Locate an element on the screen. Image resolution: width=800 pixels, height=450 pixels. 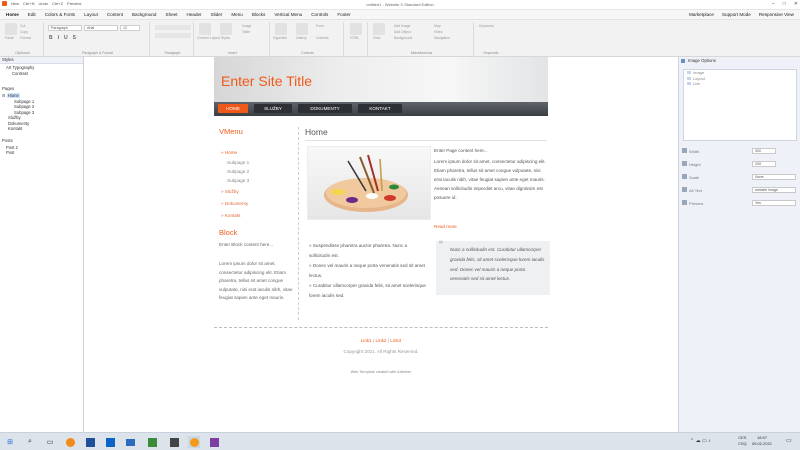
styles-icon is located at coordinates (226, 29).